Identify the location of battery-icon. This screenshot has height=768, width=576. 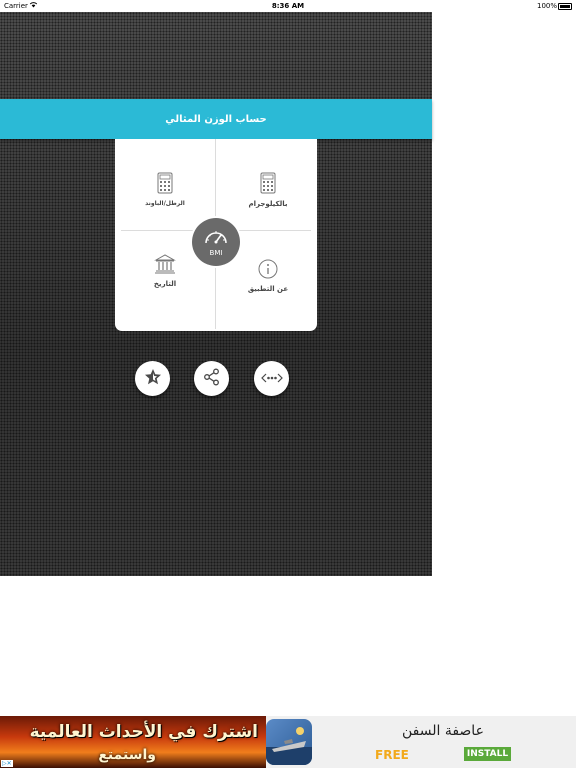
(565, 6).